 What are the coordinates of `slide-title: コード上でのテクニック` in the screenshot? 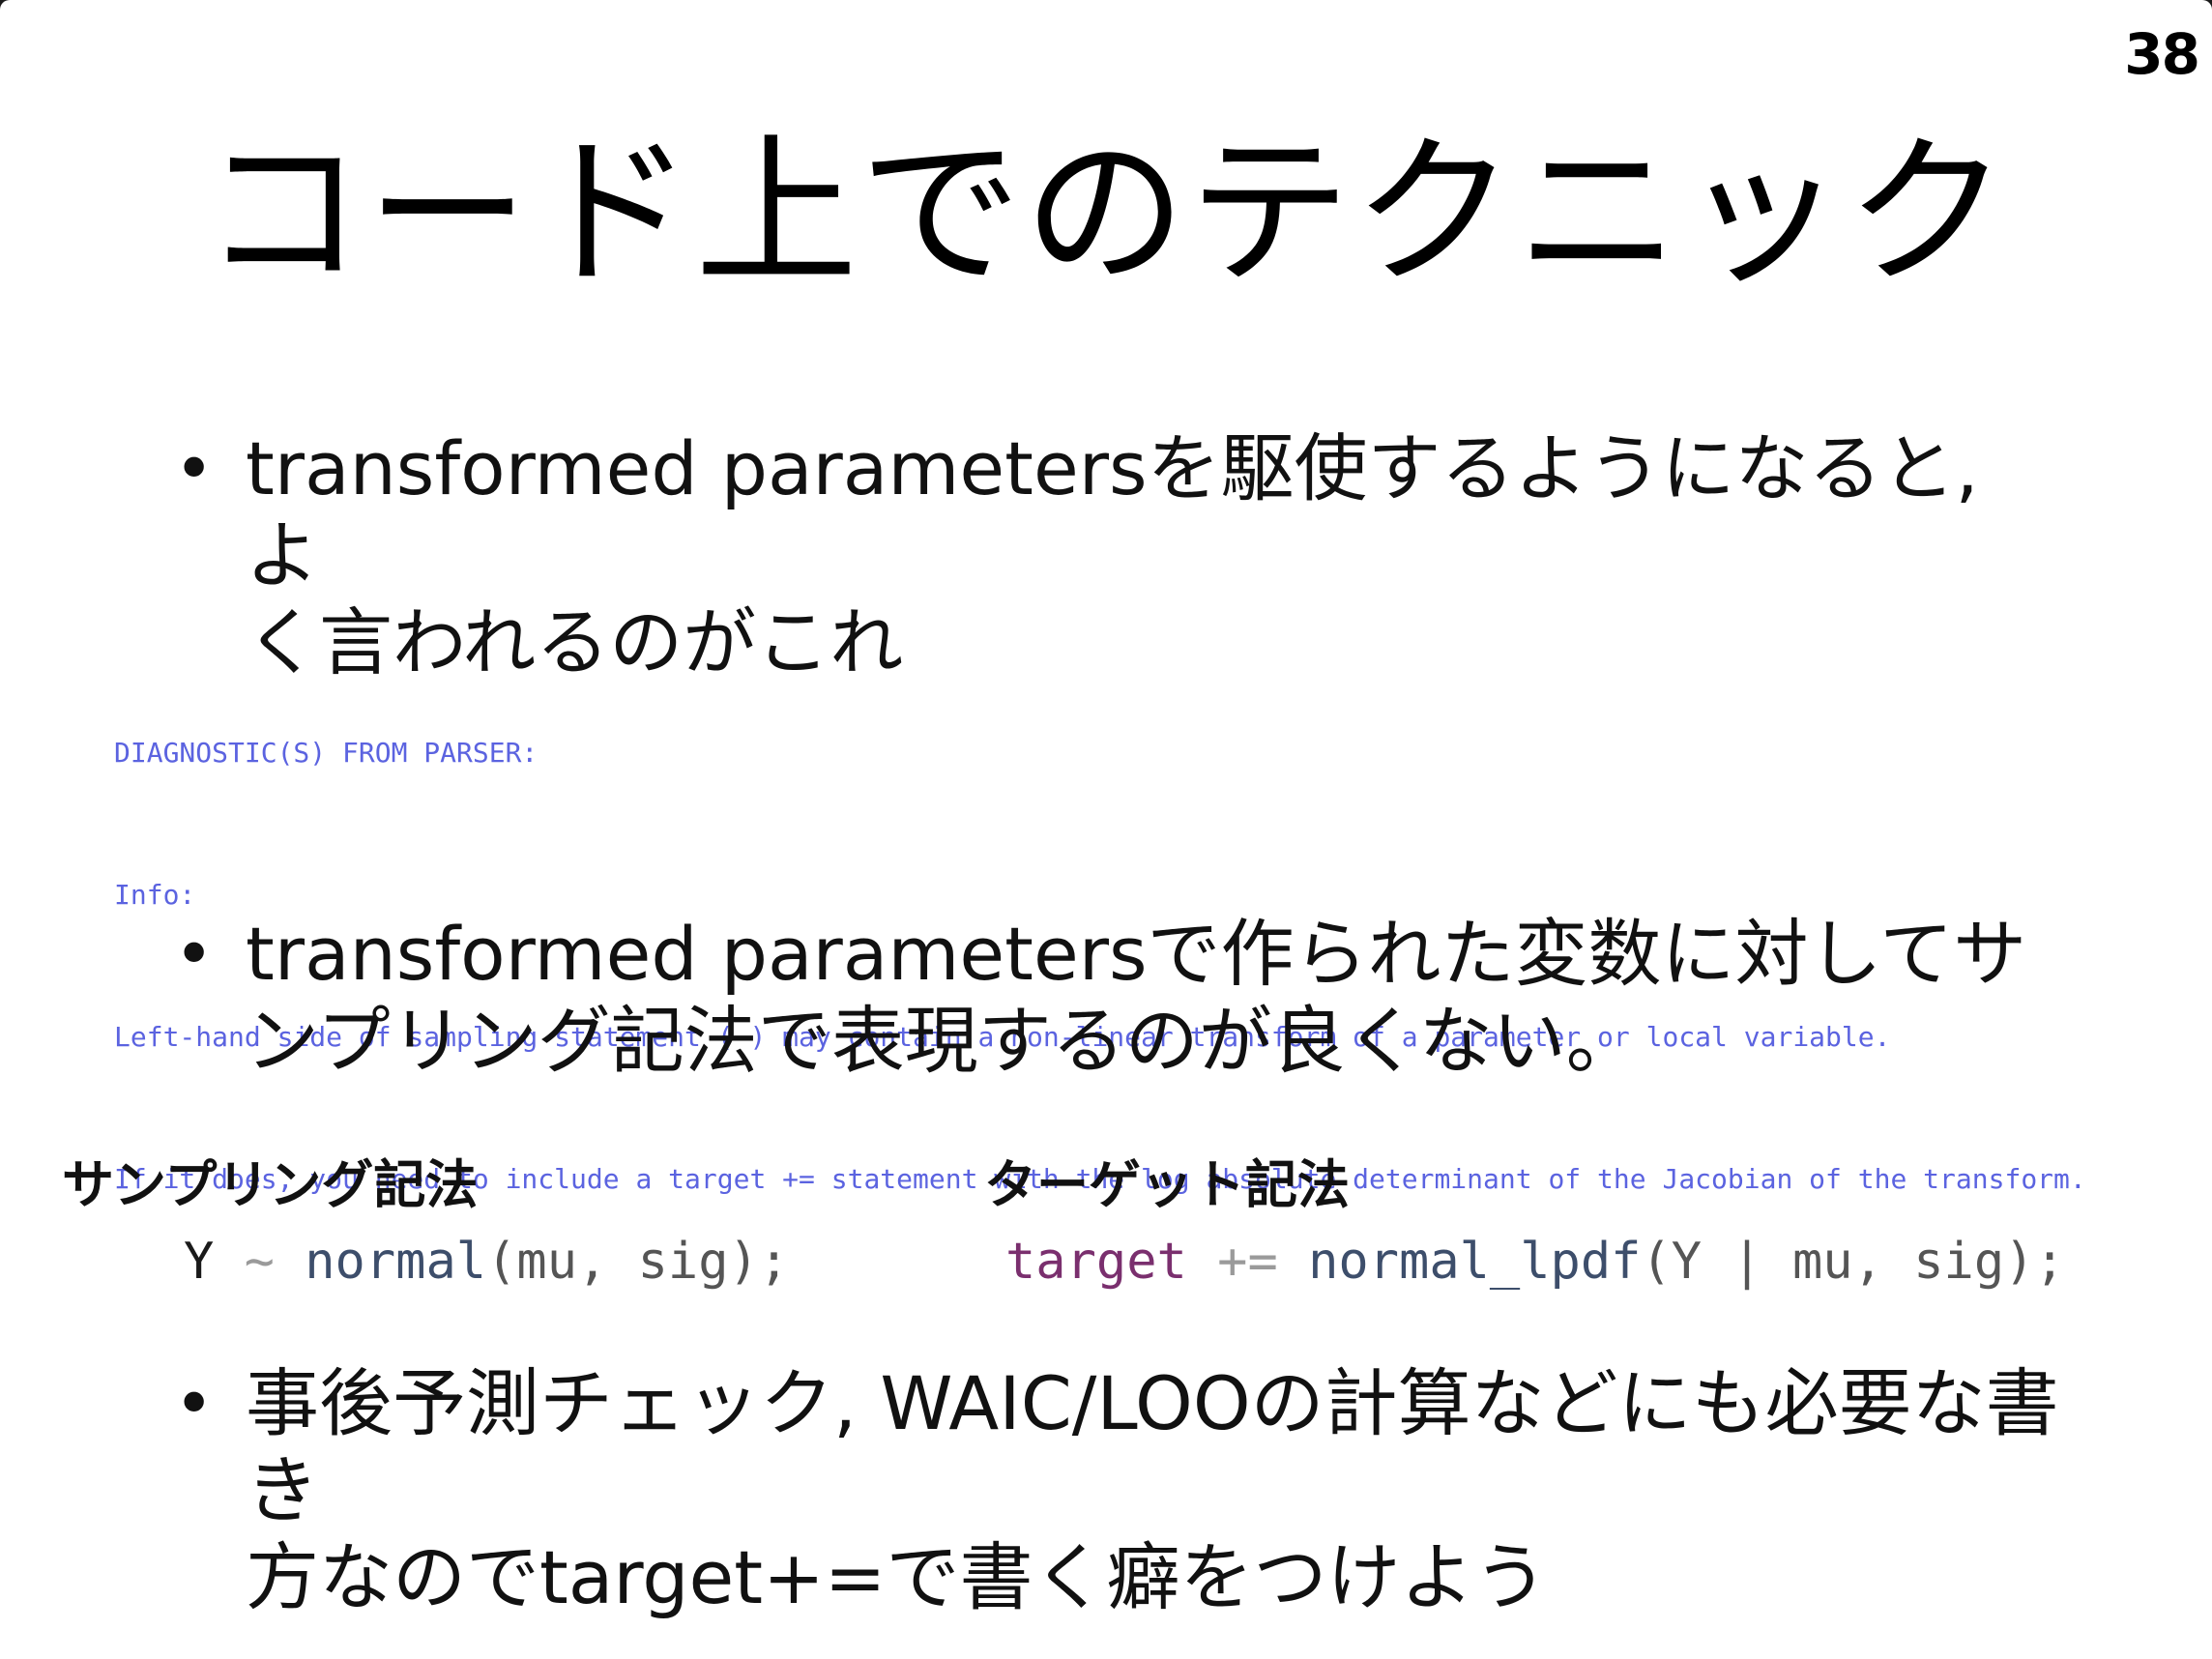 It's located at (1106, 212).